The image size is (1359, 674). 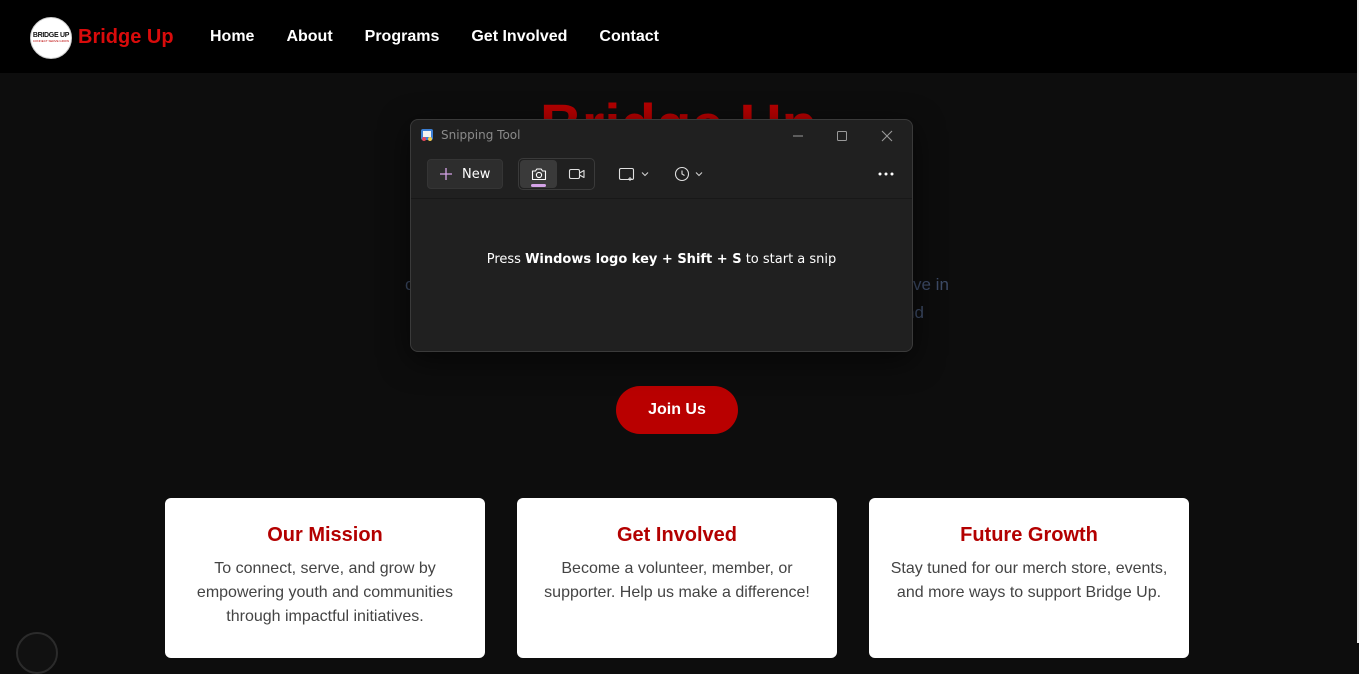 What do you see at coordinates (126, 37) in the screenshot?
I see `brand-name: Bridge Up` at bounding box center [126, 37].